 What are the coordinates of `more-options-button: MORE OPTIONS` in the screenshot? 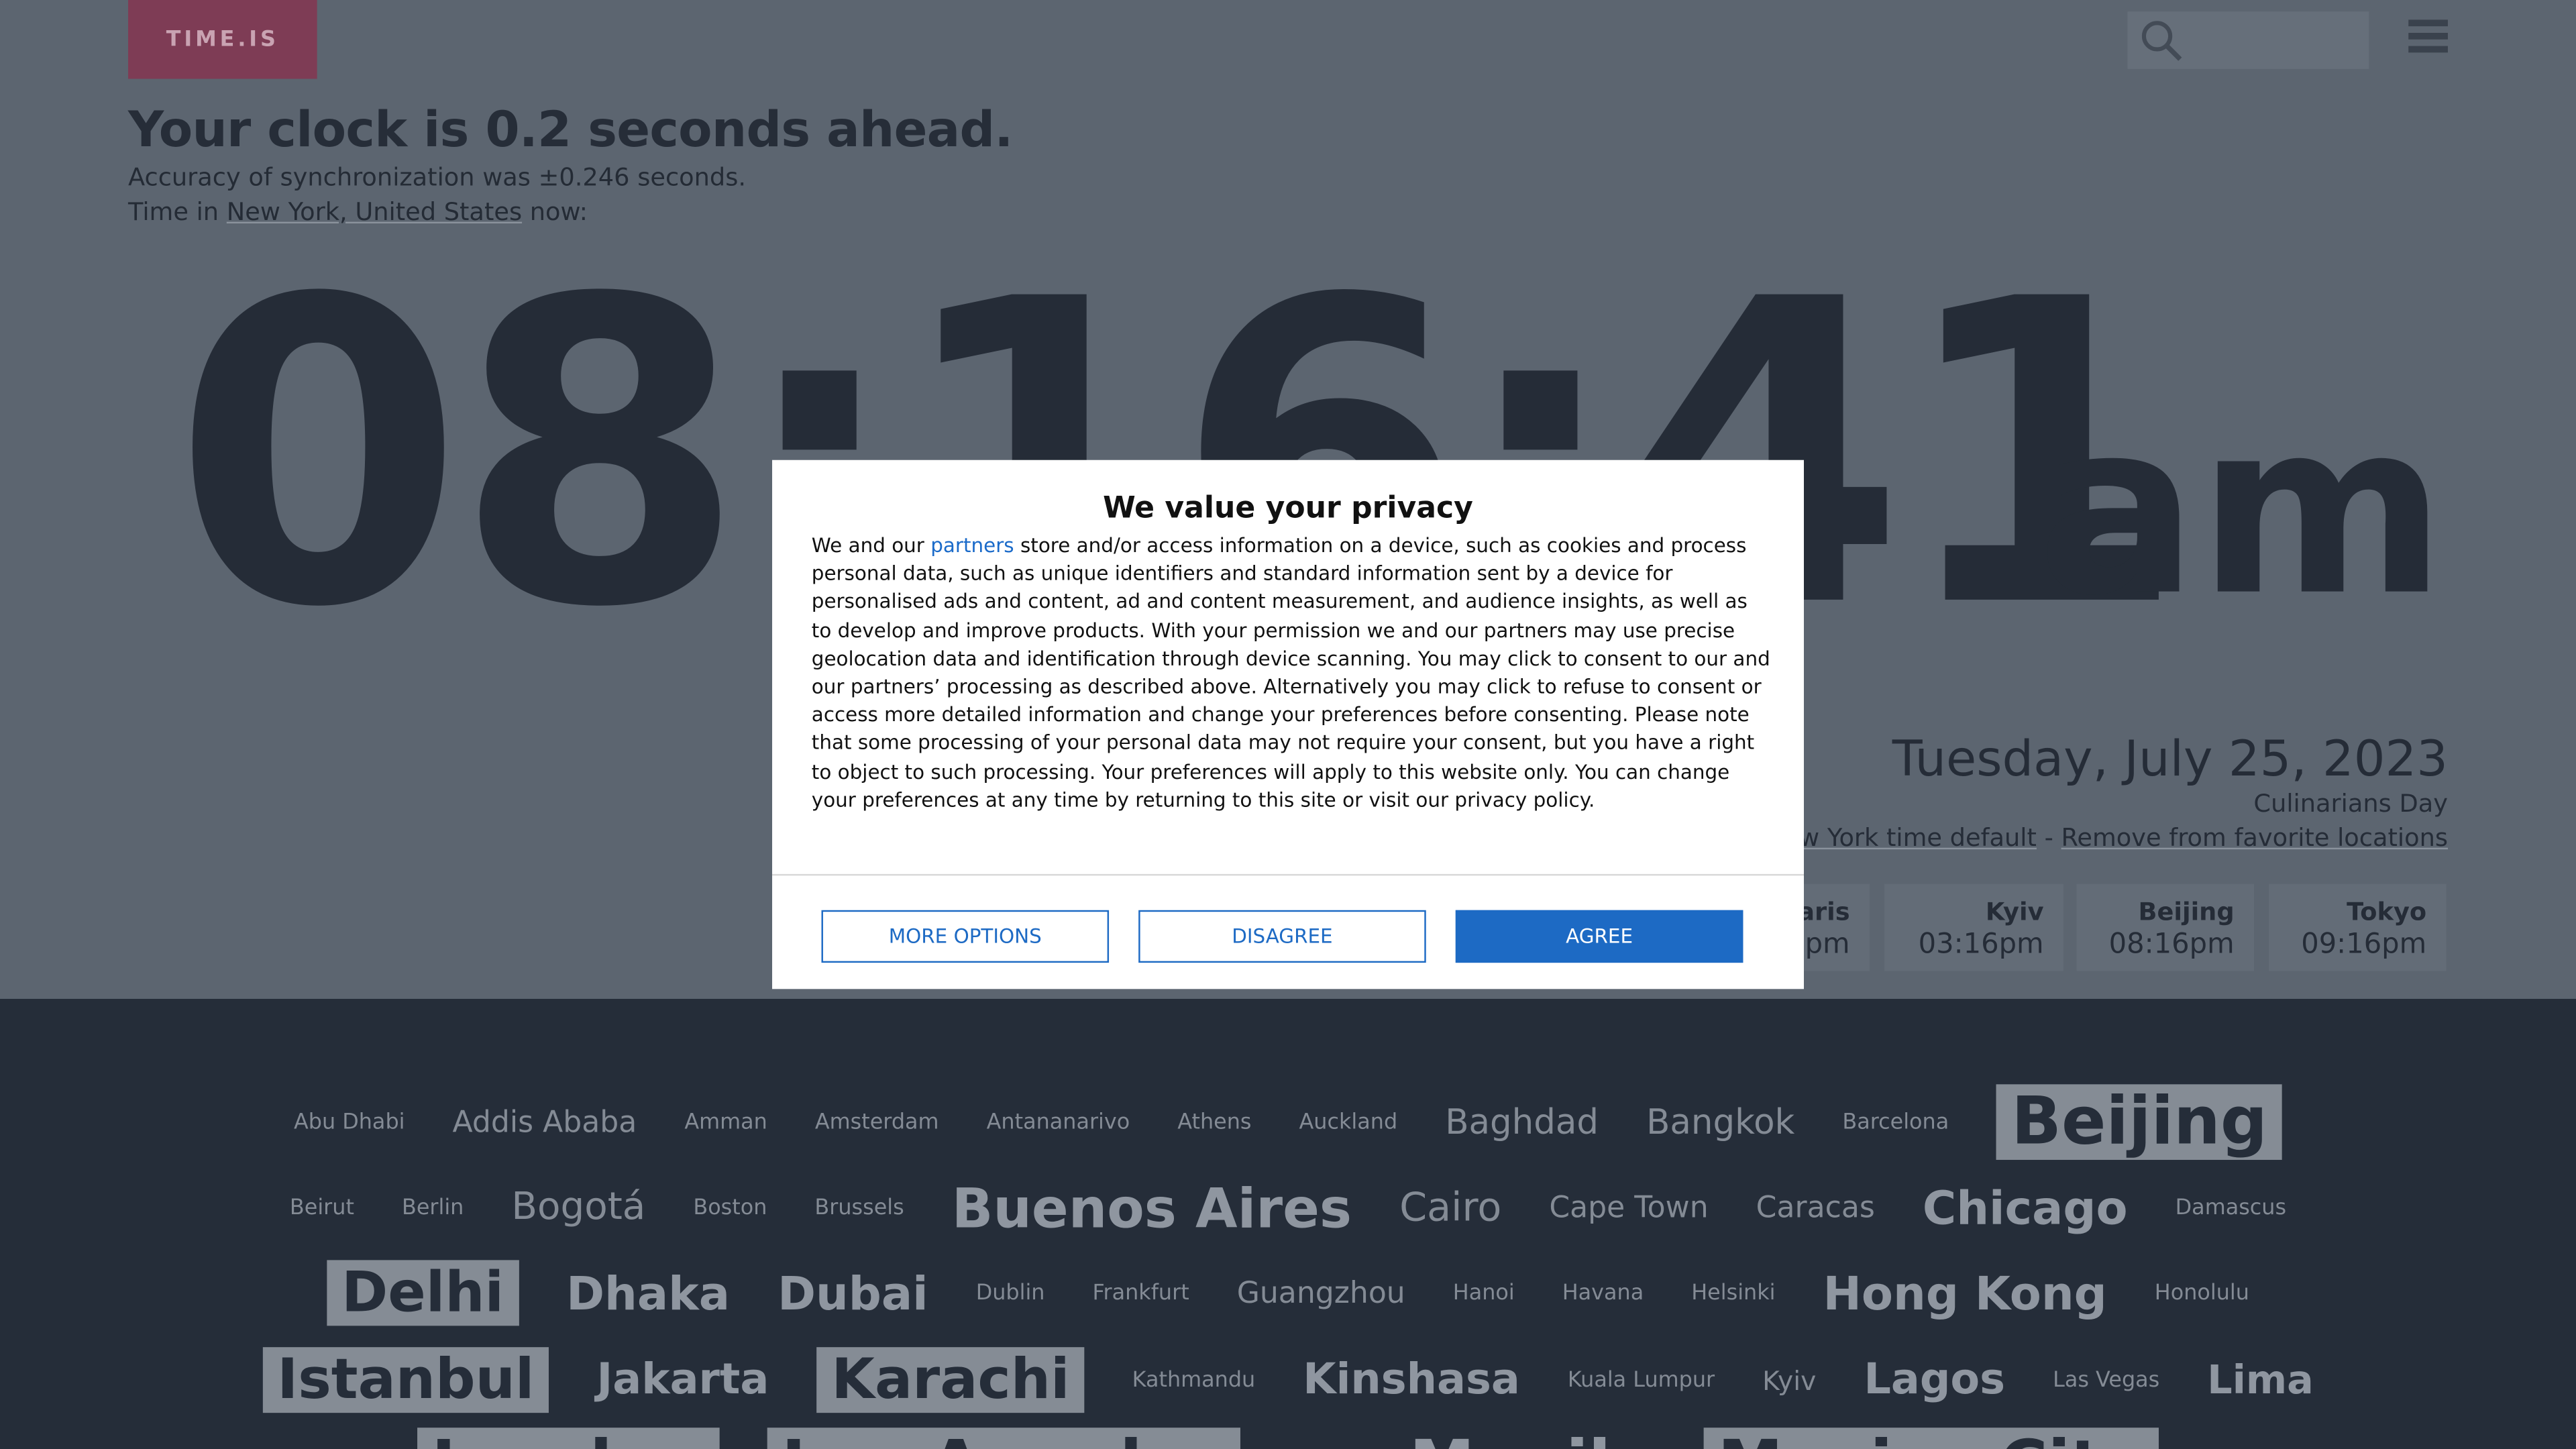 It's located at (965, 936).